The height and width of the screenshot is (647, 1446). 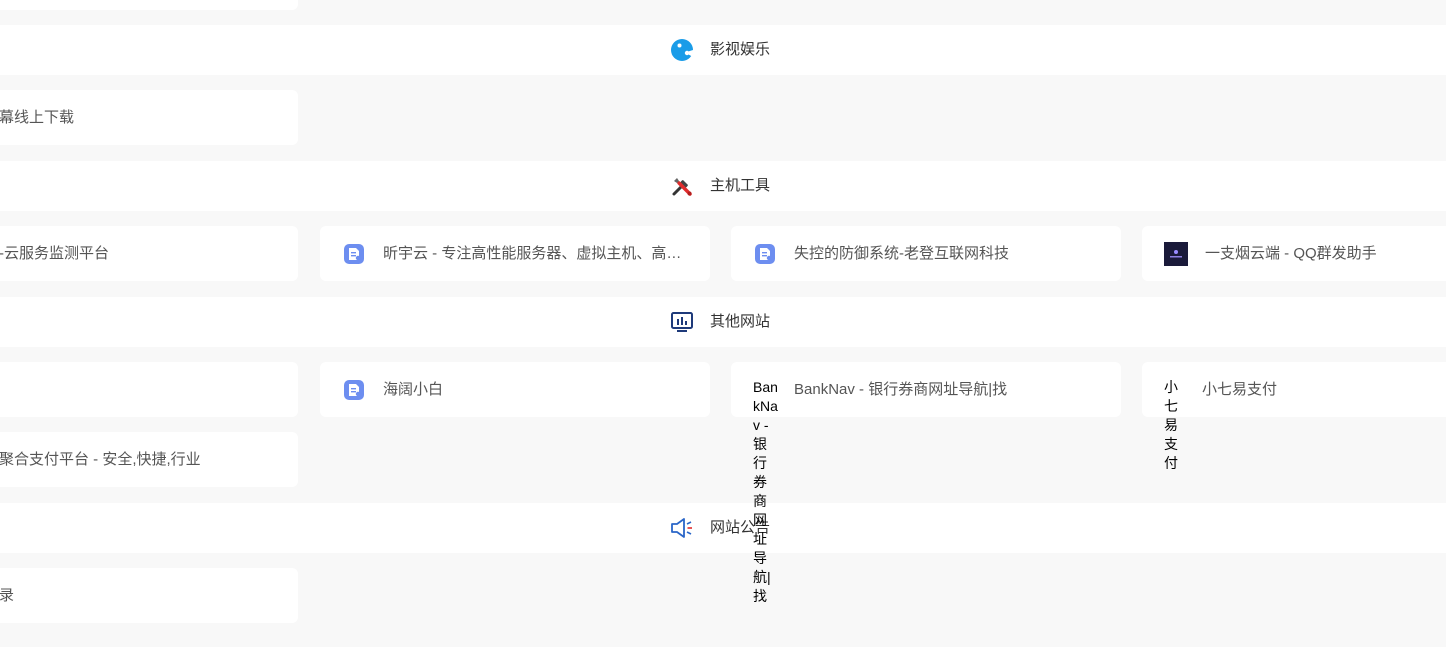 What do you see at coordinates (7, 595) in the screenshot?
I see `link-card-label: 收录` at bounding box center [7, 595].